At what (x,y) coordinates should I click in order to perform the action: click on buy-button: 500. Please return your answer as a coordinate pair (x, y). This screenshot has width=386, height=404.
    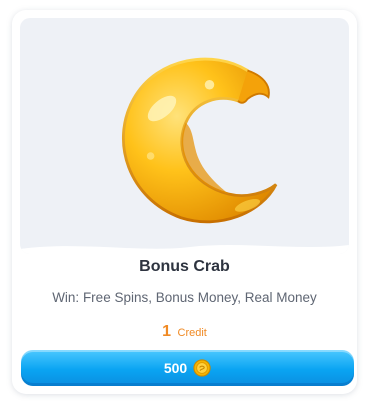
    Looking at the image, I should click on (187, 368).